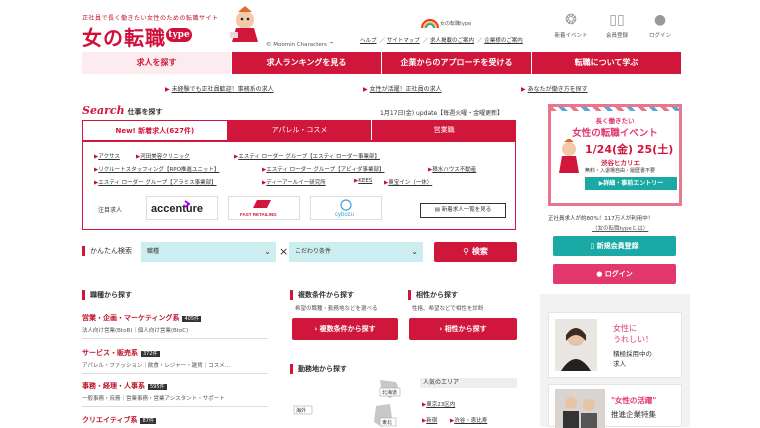 The image size is (760, 428). Describe the element at coordinates (124, 386) in the screenshot. I see `category-office-hr: 事務・経理・人事系 595件` at that location.